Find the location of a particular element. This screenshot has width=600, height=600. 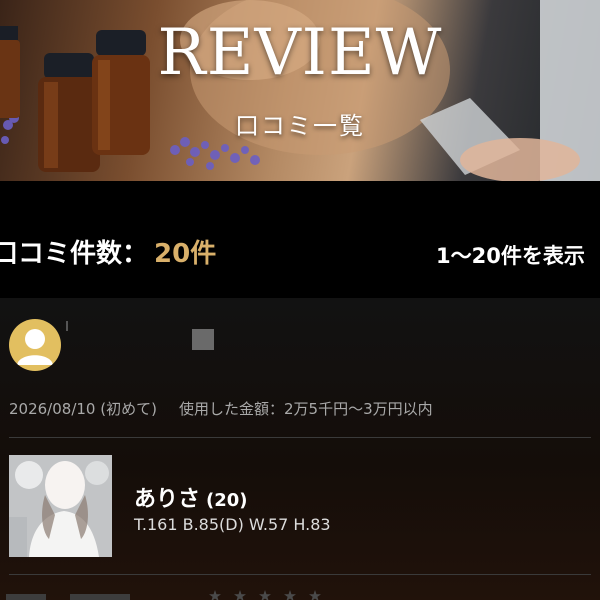

review-count: 口コミ件数： 20件 is located at coordinates (108, 251).